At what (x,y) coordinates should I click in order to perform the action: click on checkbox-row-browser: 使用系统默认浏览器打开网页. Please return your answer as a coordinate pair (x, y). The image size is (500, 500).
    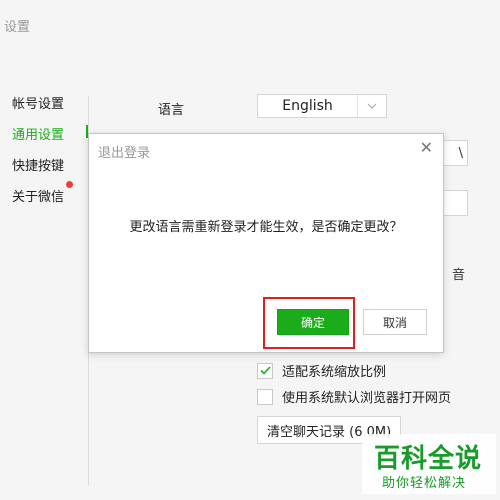
    Looking at the image, I should click on (354, 396).